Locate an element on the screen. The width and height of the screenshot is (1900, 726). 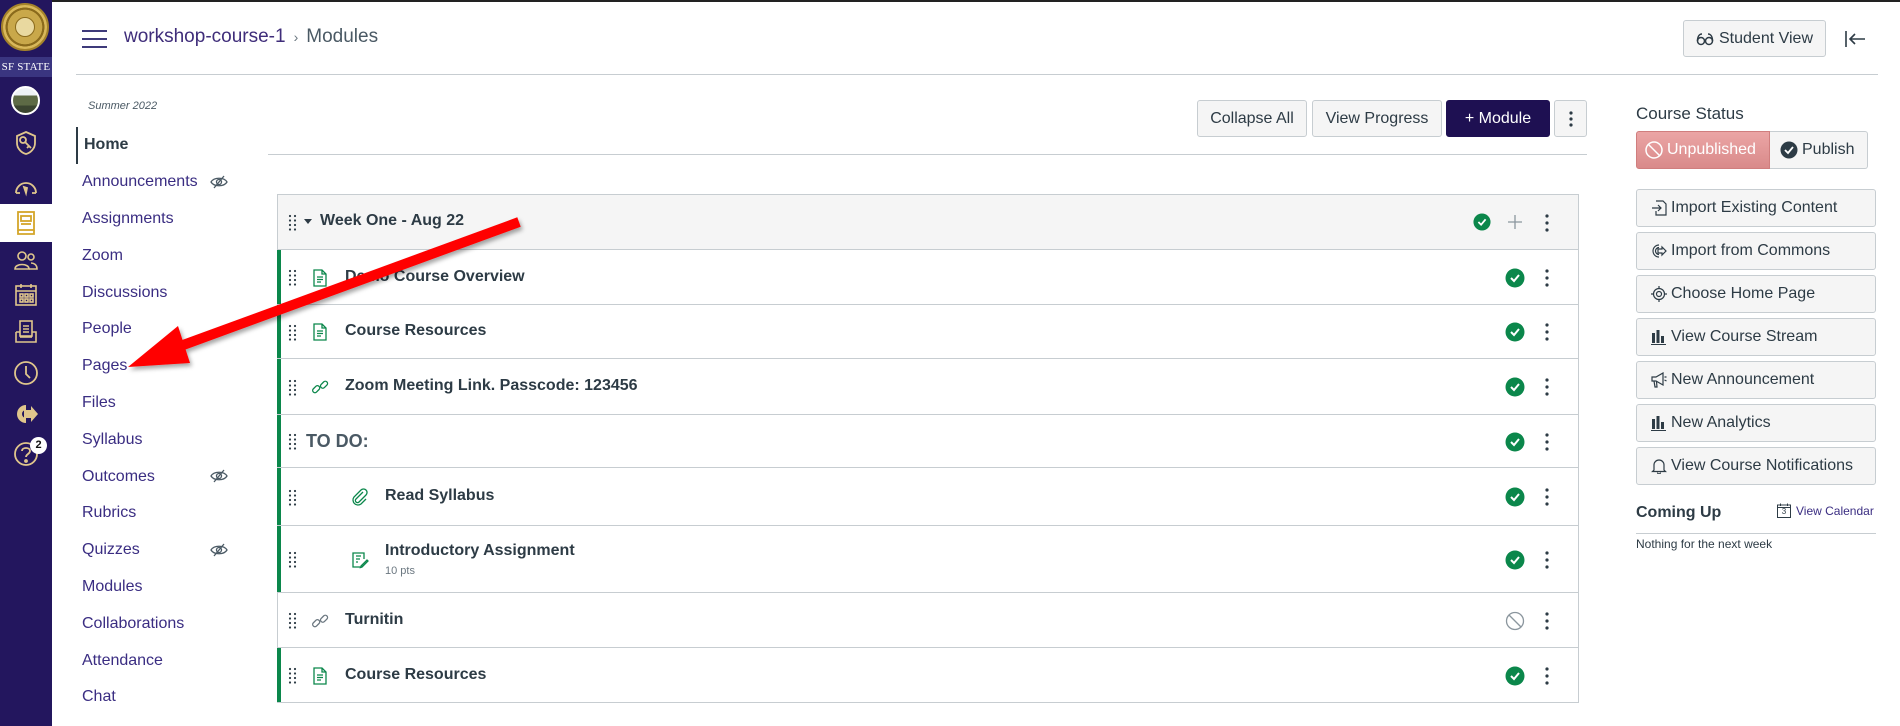
course-nav-pages: Pages is located at coordinates (166, 366).